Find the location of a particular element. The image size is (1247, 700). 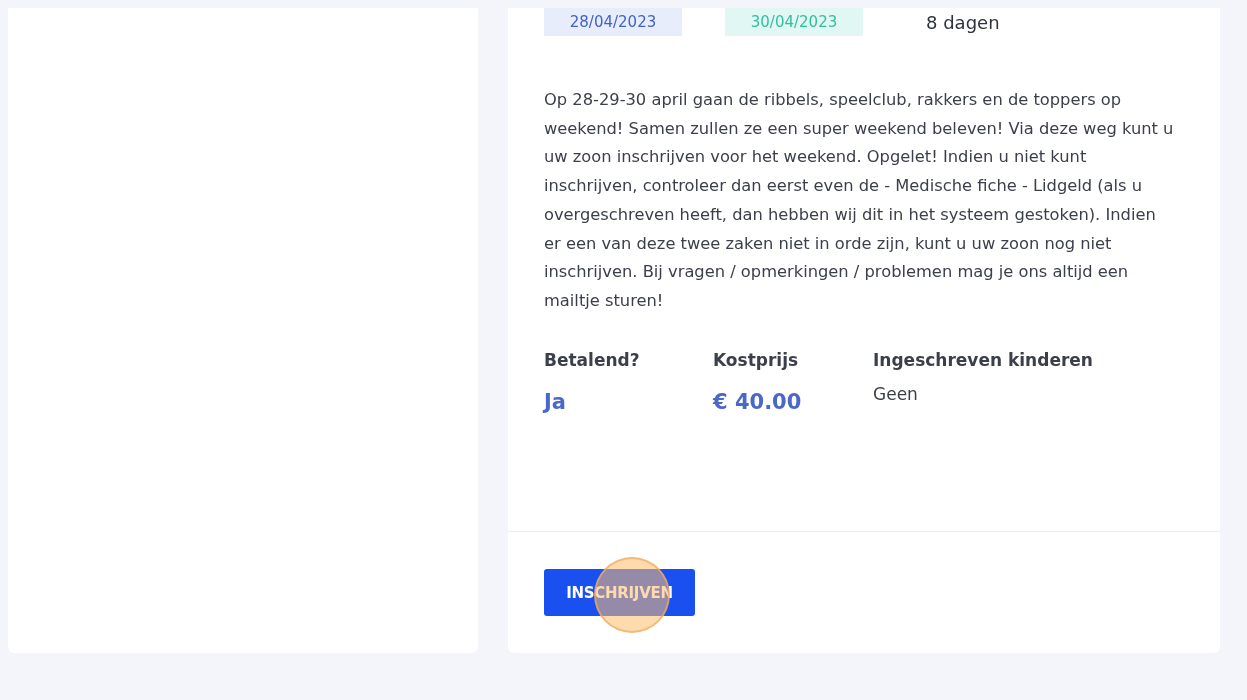

duration-text: 8 dagen is located at coordinates (963, 22).